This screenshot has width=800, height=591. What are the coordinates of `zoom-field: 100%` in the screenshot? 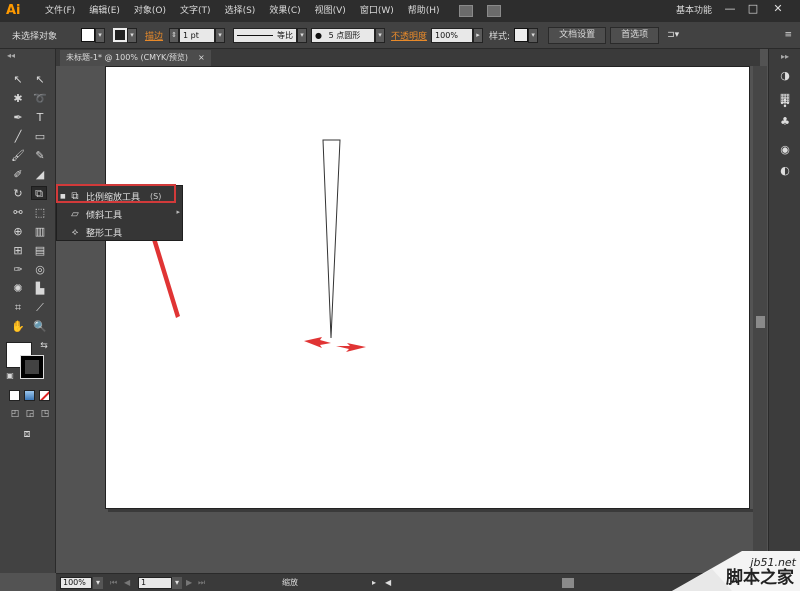 It's located at (76, 583).